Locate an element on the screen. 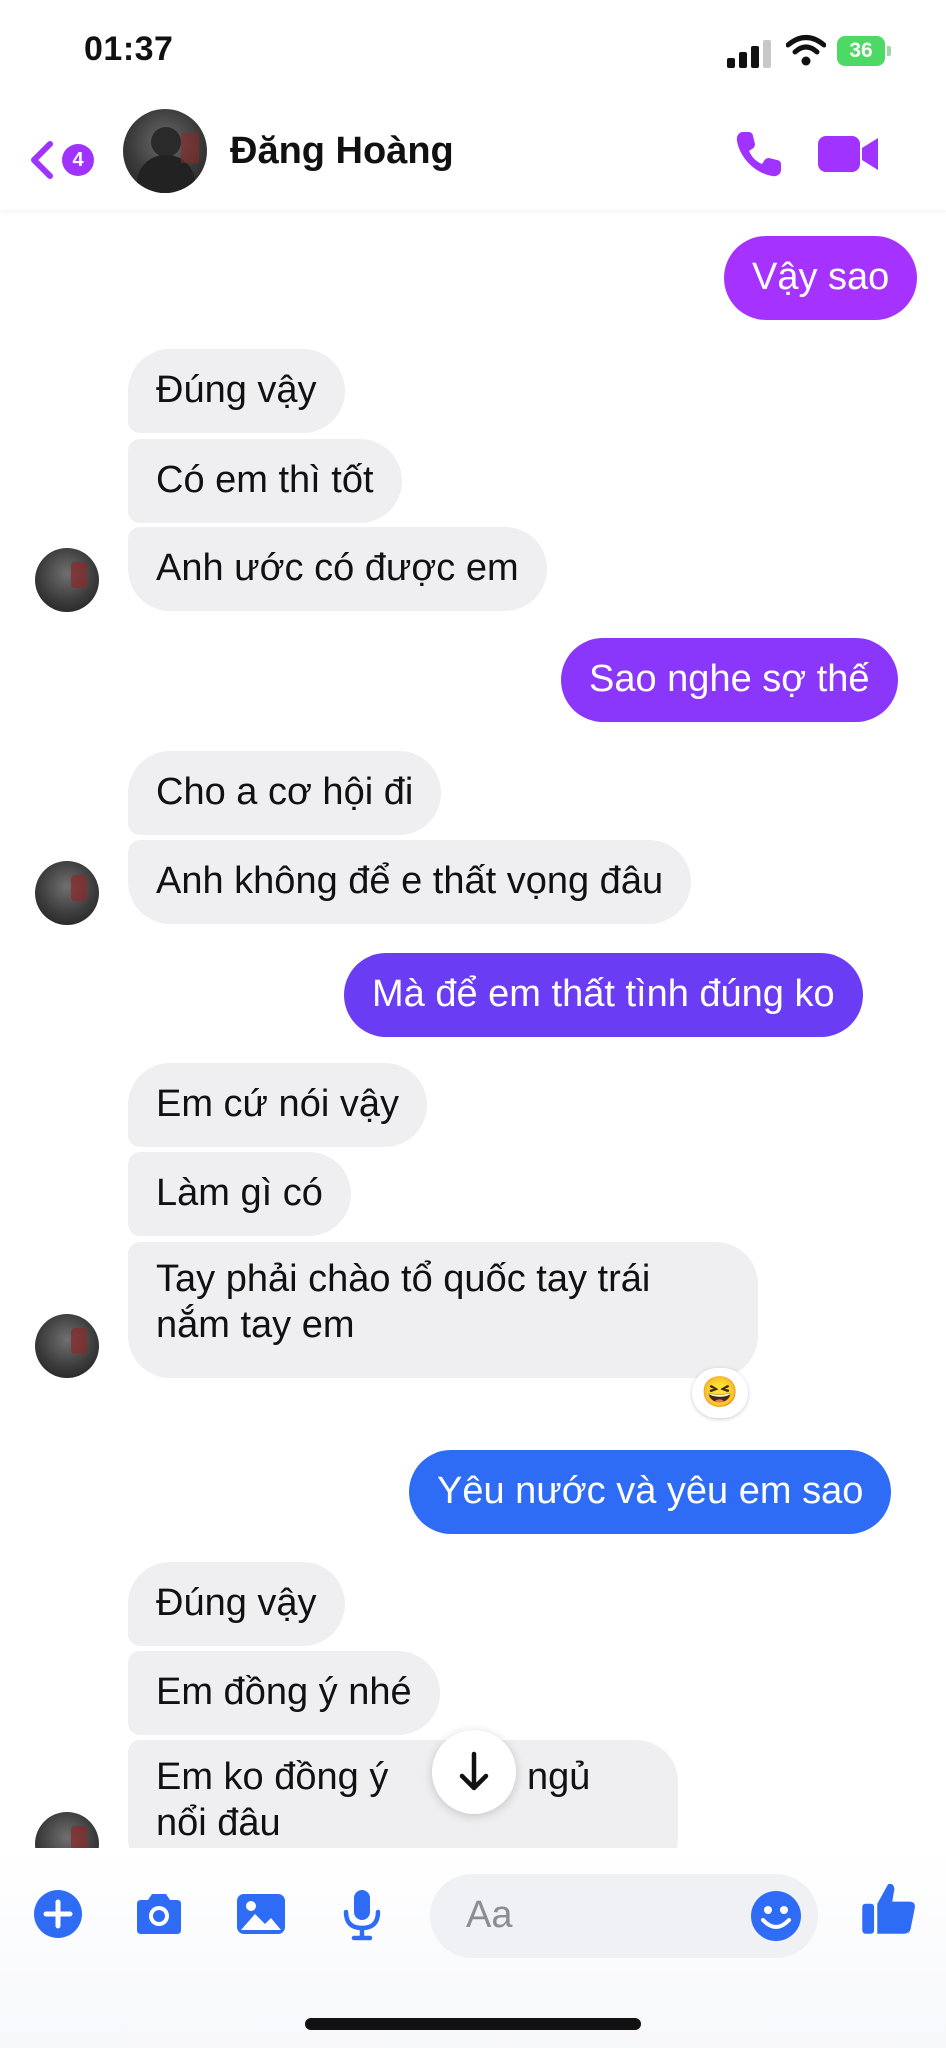 This screenshot has width=946, height=2048. signal-icon is located at coordinates (751, 53).